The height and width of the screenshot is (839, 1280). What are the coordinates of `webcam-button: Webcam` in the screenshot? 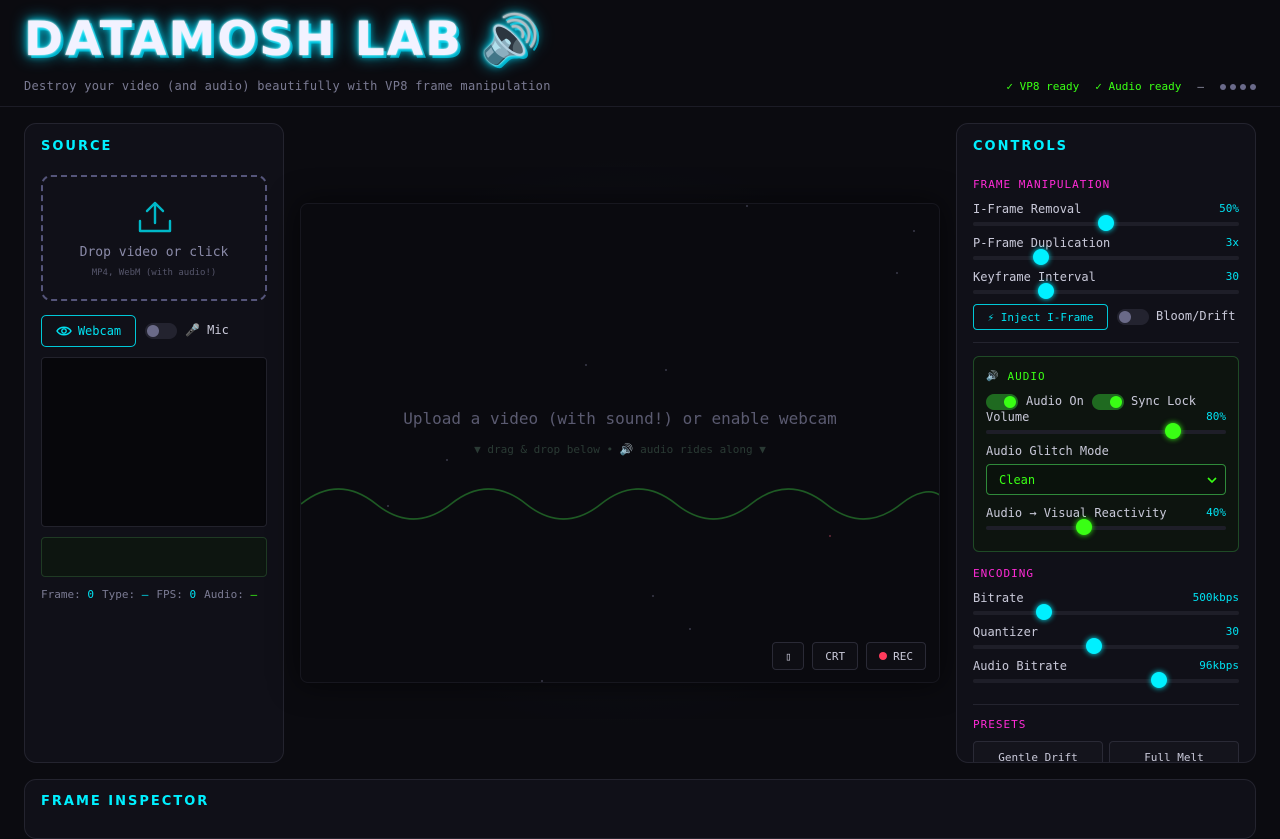 It's located at (88, 331).